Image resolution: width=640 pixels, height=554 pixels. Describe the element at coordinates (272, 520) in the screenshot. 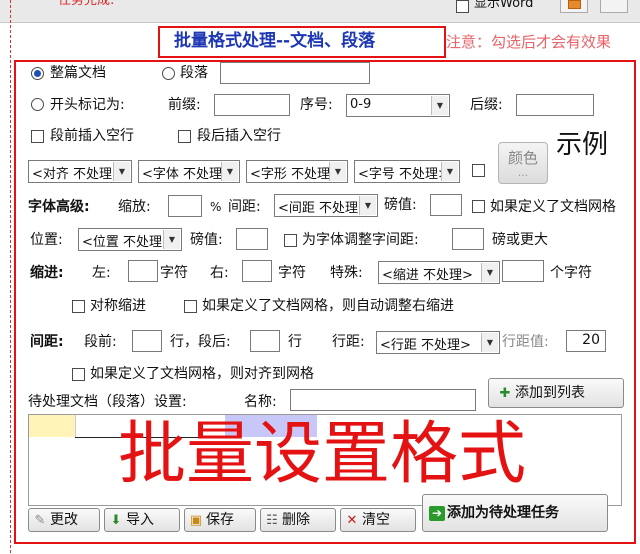

I see `delete-icon: ☷` at that location.